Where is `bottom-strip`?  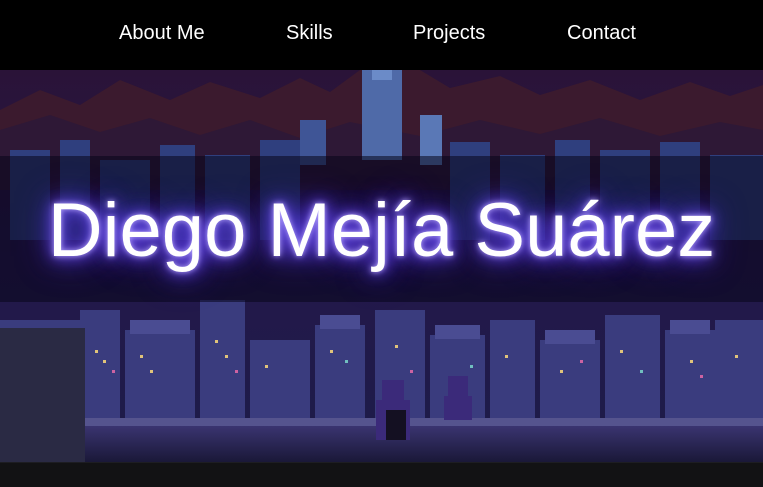 bottom-strip is located at coordinates (381, 474).